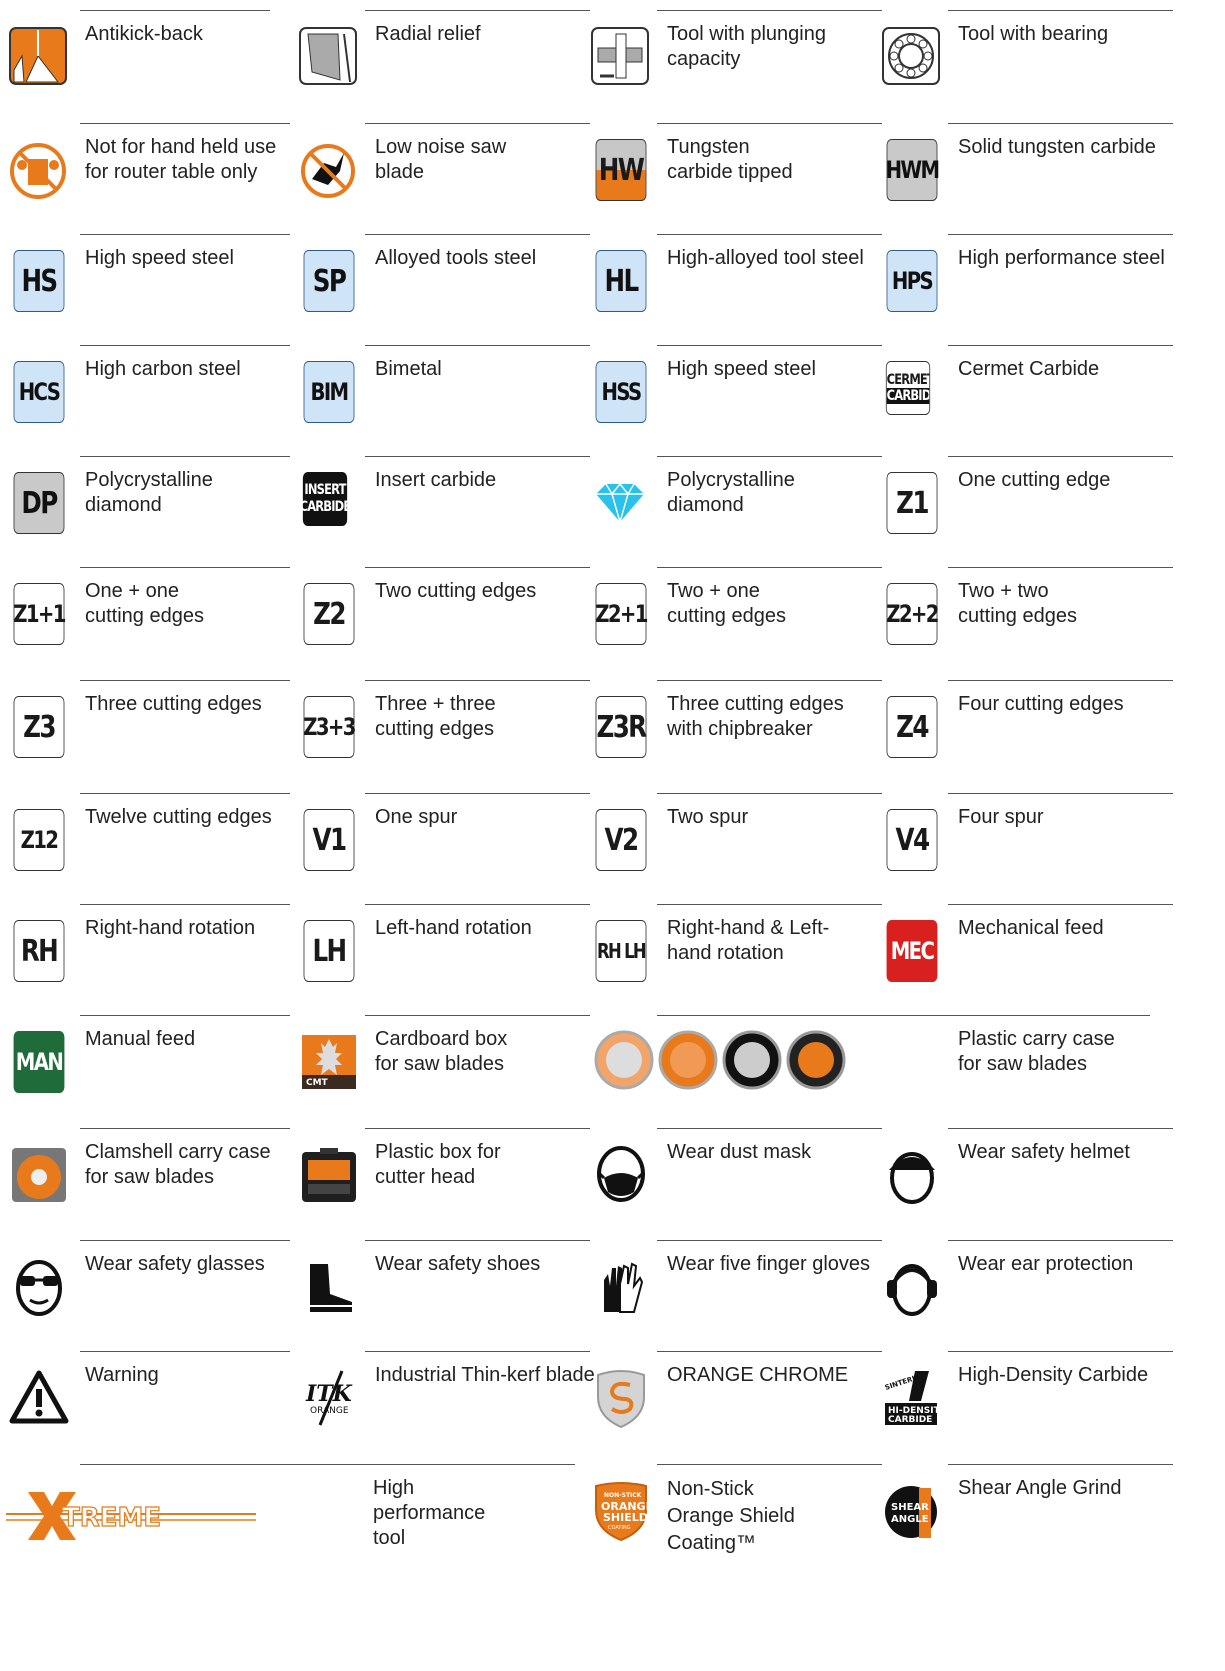 Image resolution: width=1225 pixels, height=1671 pixels. What do you see at coordinates (325, 499) in the screenshot?
I see `insert-carbide-badge: INSERT CARBIDE` at bounding box center [325, 499].